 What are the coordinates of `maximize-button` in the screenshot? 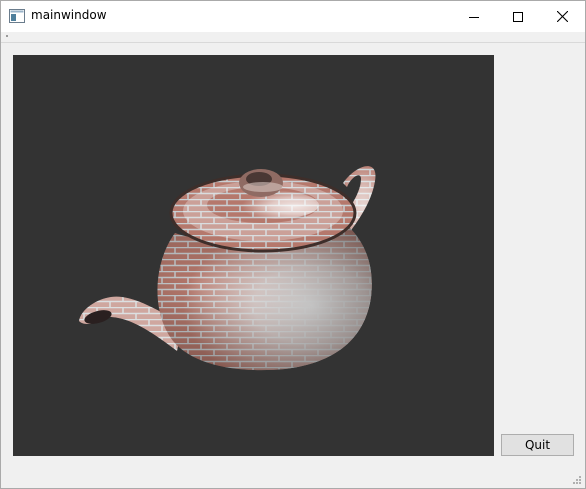 It's located at (517, 16).